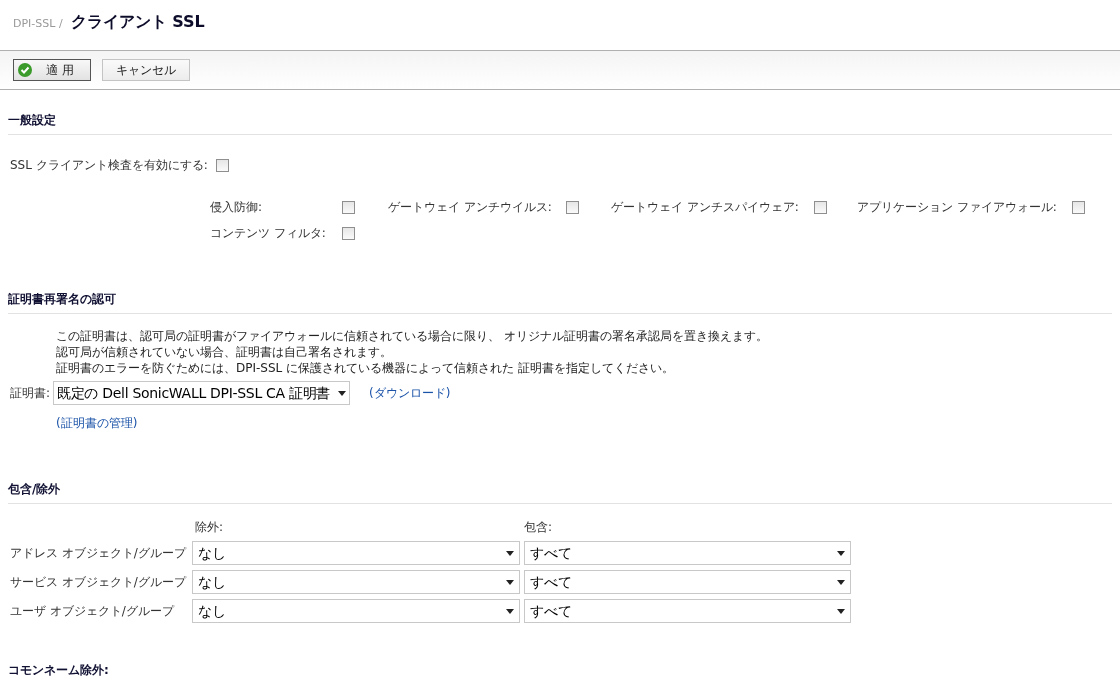 The height and width of the screenshot is (679, 1120). I want to click on manage-certificates-link: (証明書の管理), so click(97, 423).